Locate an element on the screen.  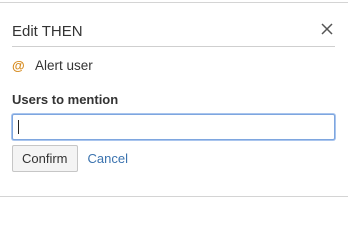
header-divider is located at coordinates (173, 46).